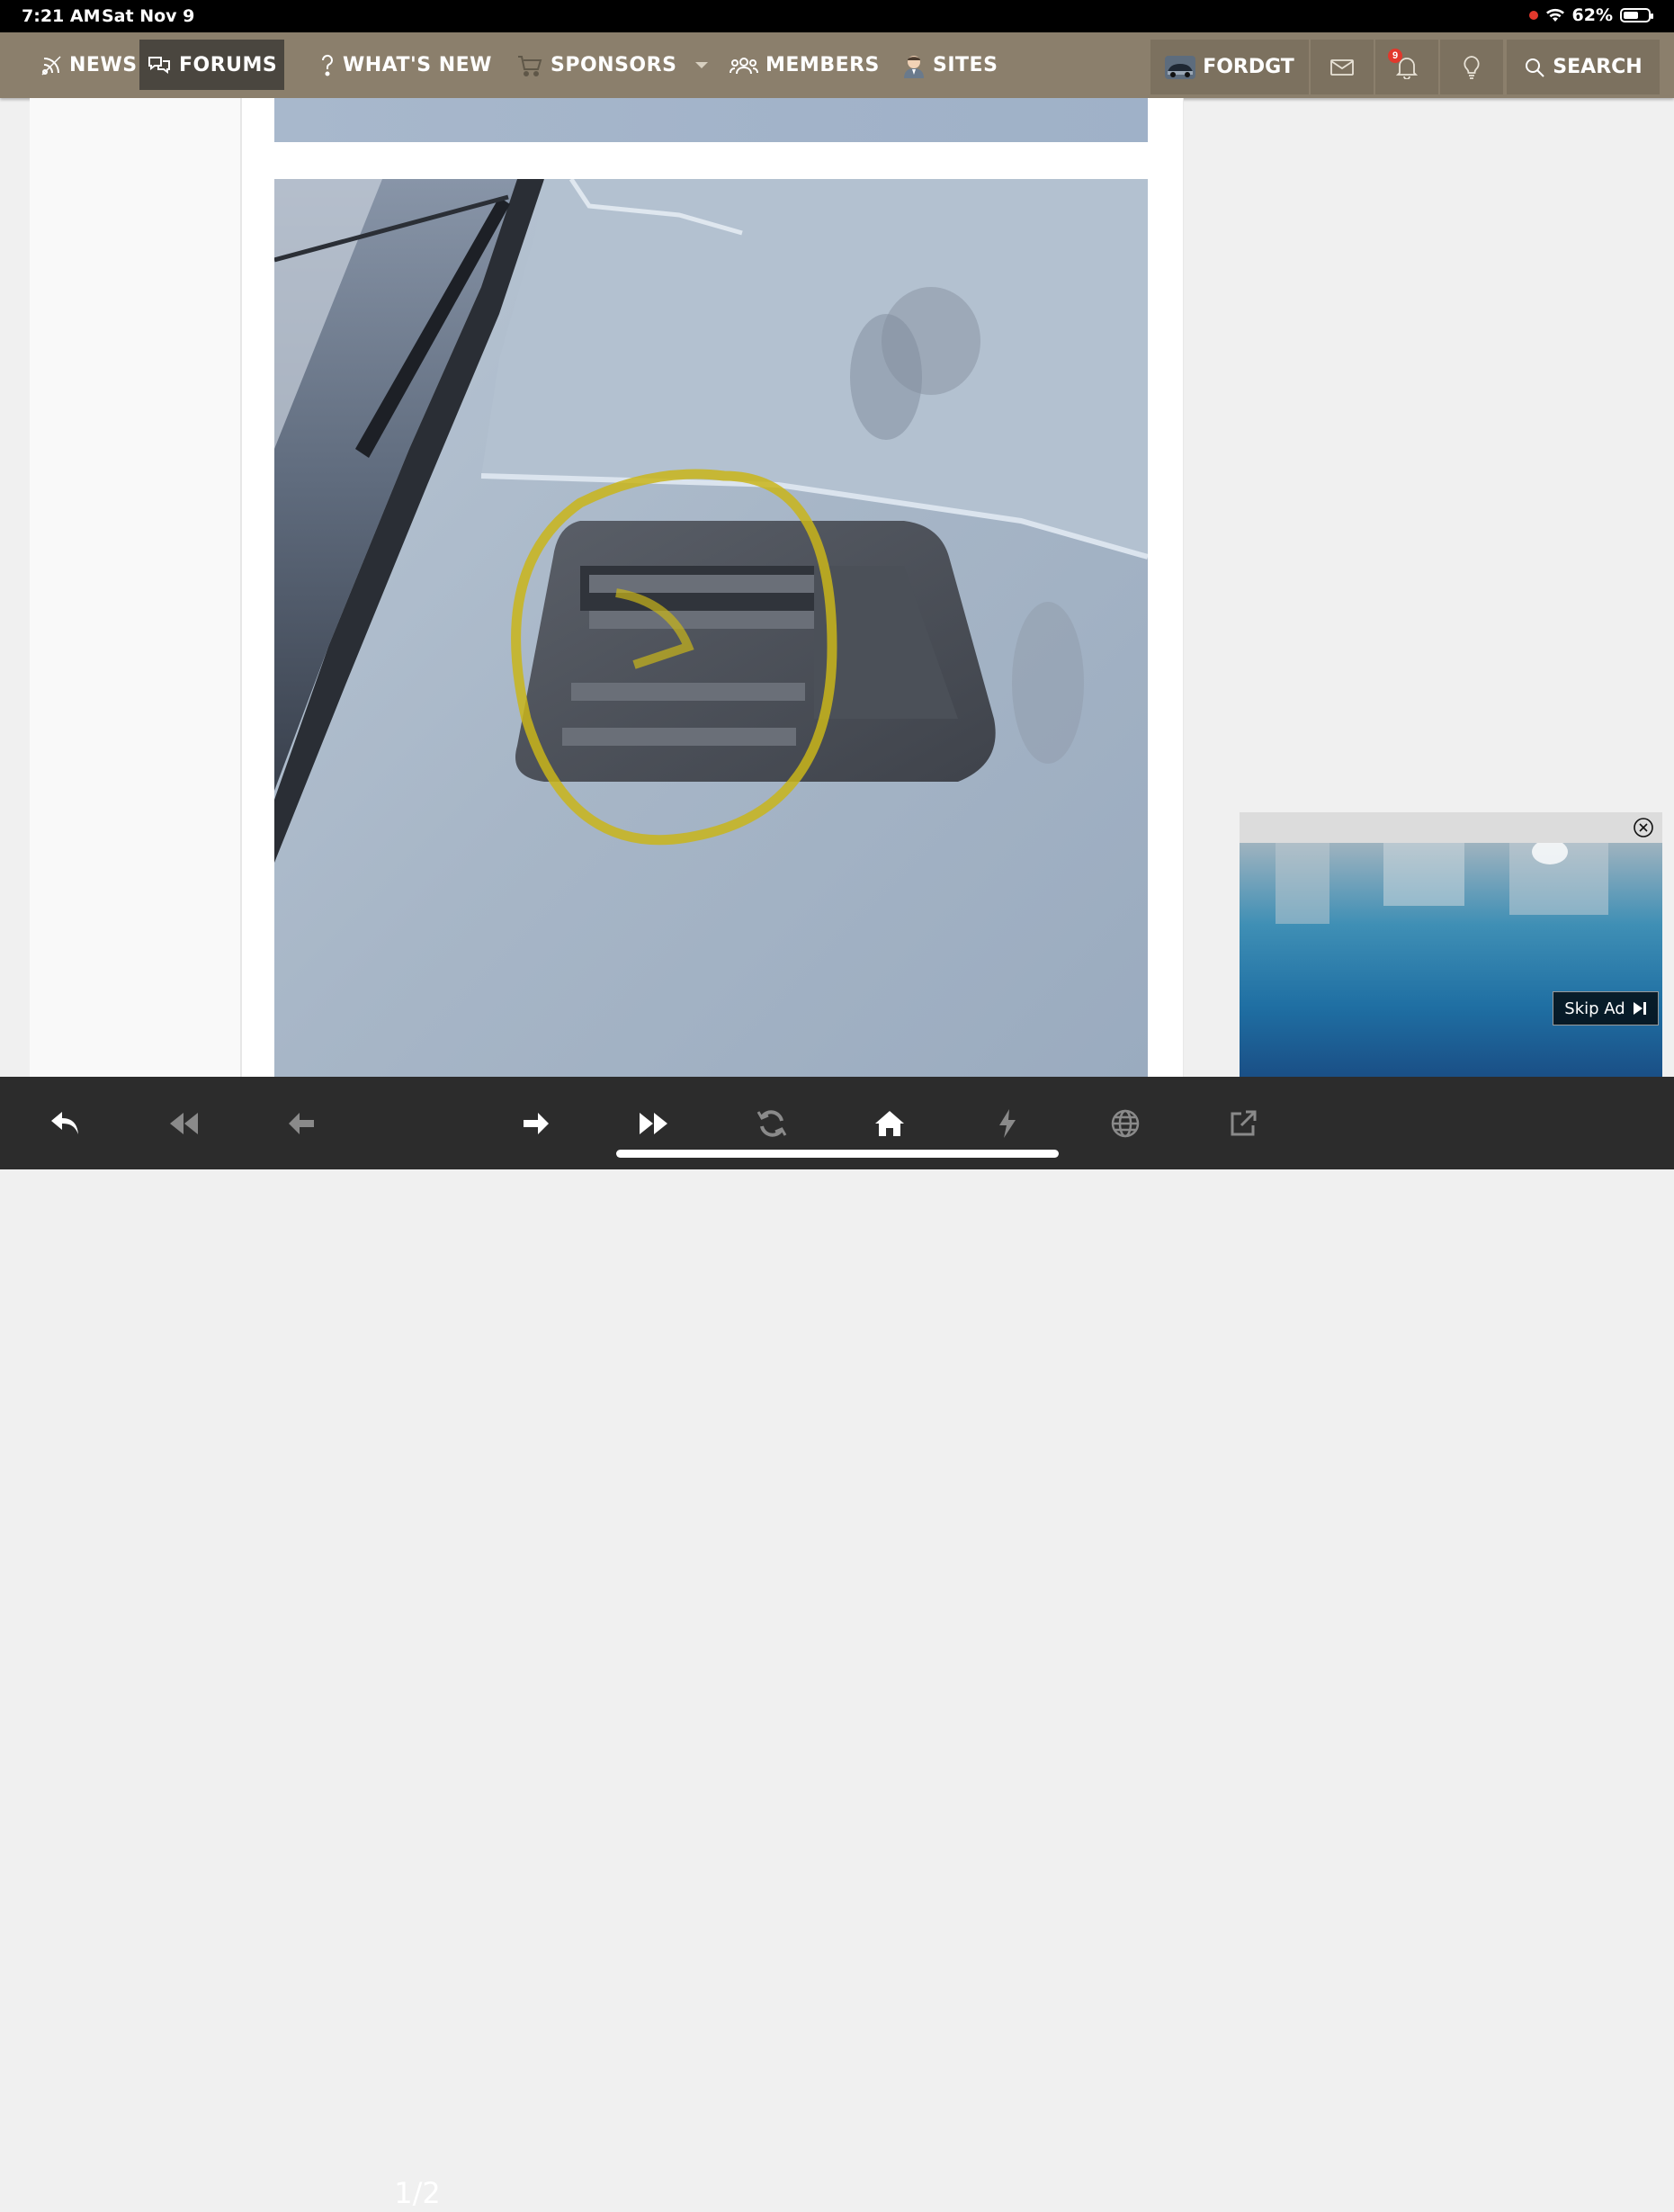  What do you see at coordinates (1643, 827) in the screenshot?
I see `close-icon` at bounding box center [1643, 827].